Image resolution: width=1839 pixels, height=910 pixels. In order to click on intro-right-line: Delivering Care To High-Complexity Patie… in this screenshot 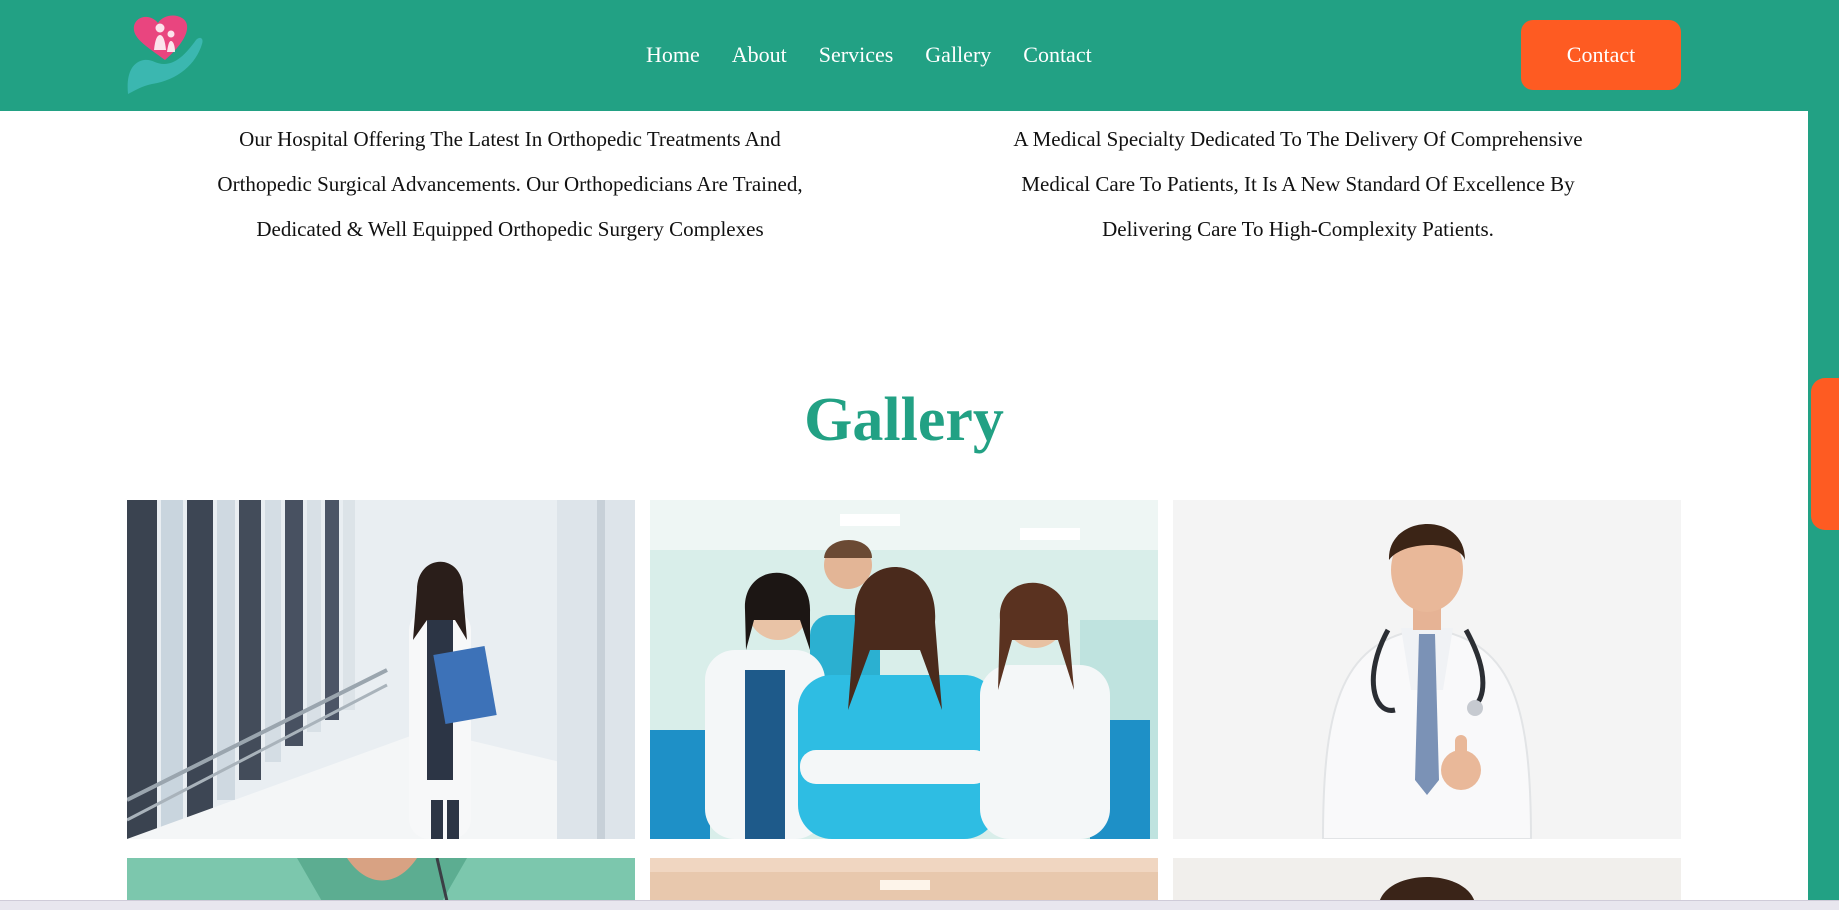, I will do `click(1298, 229)`.